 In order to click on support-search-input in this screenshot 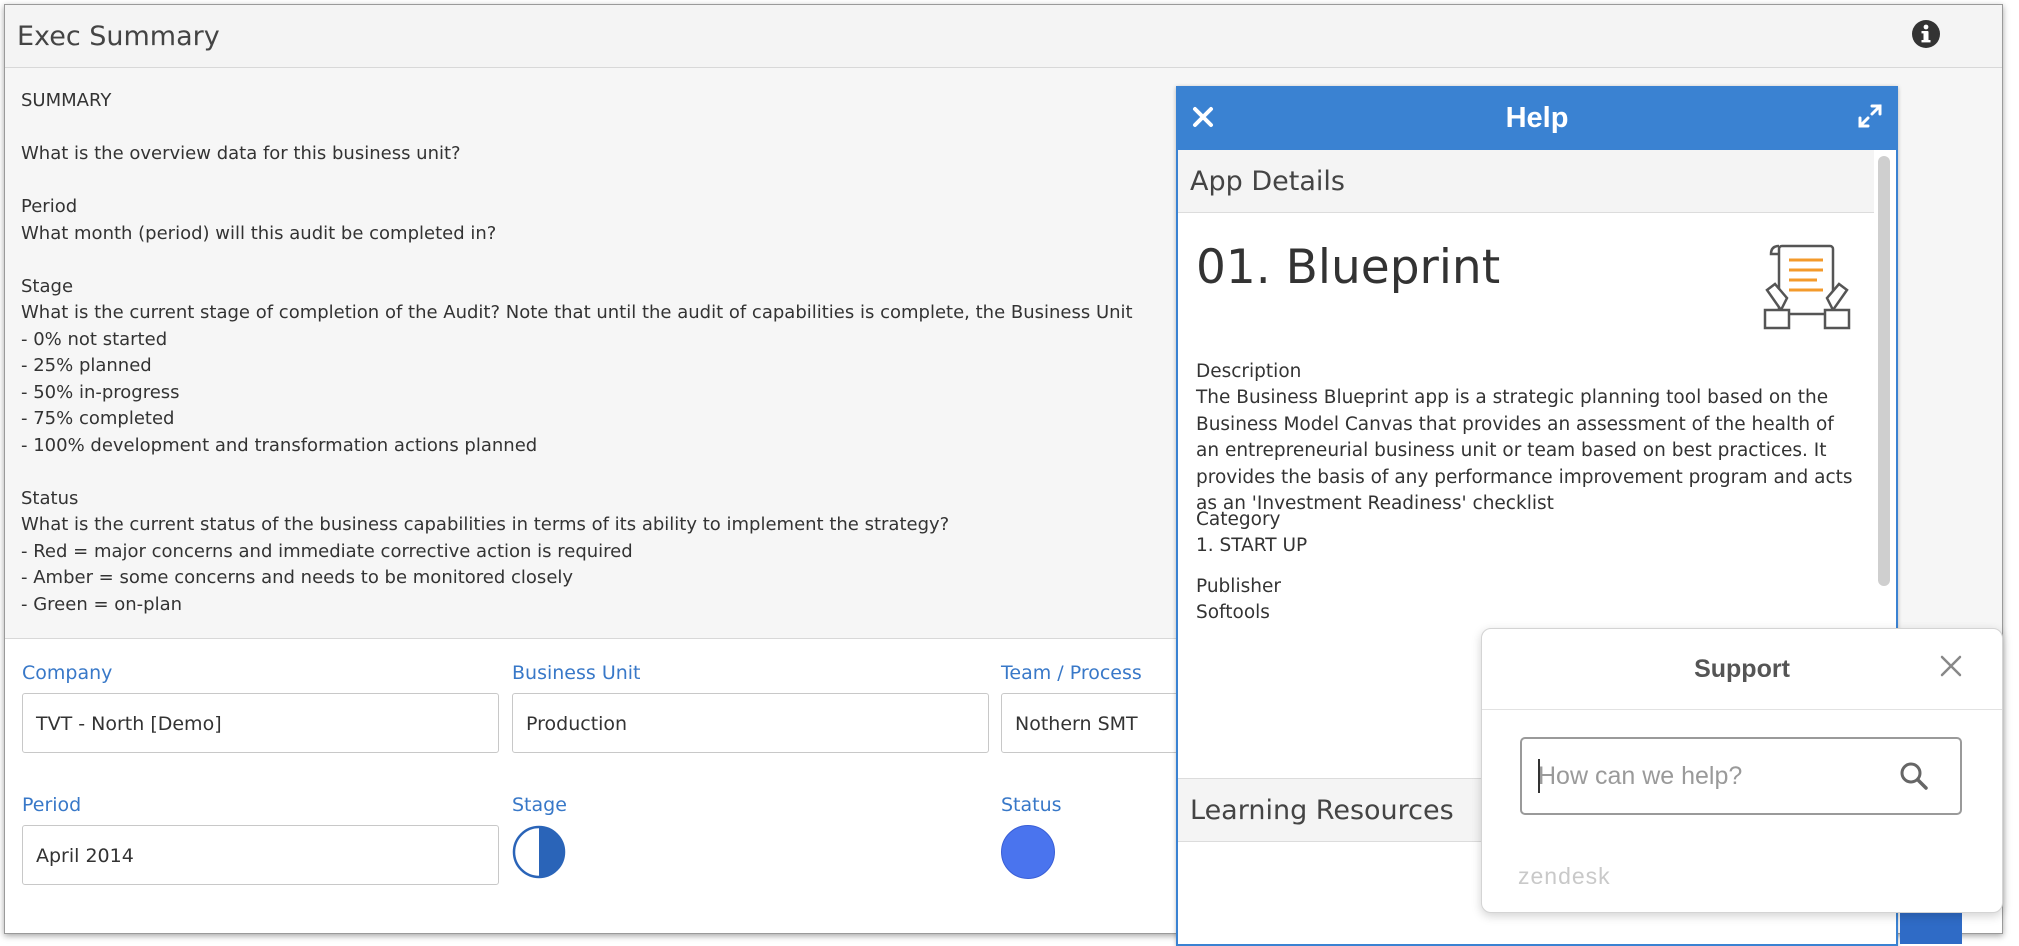, I will do `click(1718, 776)`.